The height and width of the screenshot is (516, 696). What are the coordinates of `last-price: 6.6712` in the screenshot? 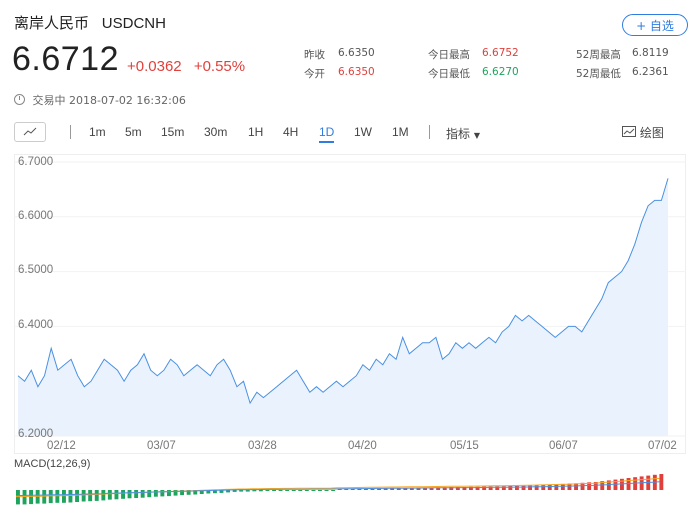 It's located at (65, 59).